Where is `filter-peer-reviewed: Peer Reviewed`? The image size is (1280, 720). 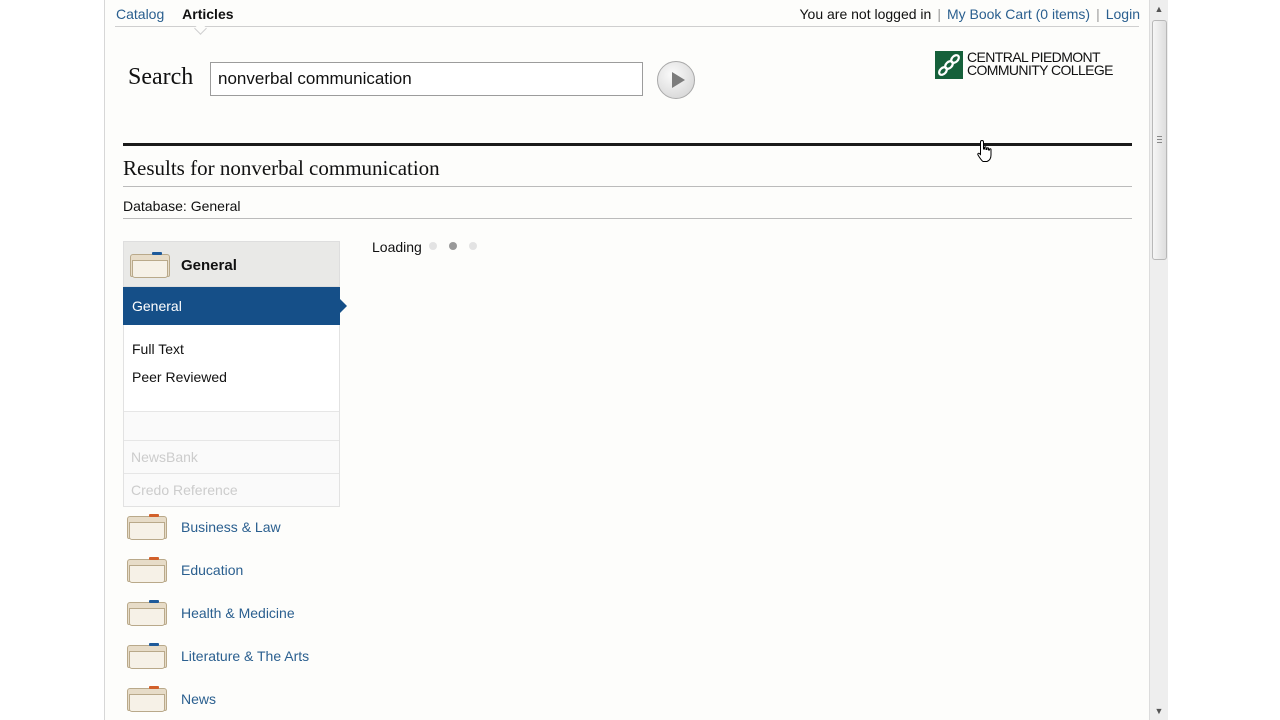
filter-peer-reviewed: Peer Reviewed is located at coordinates (231, 383).